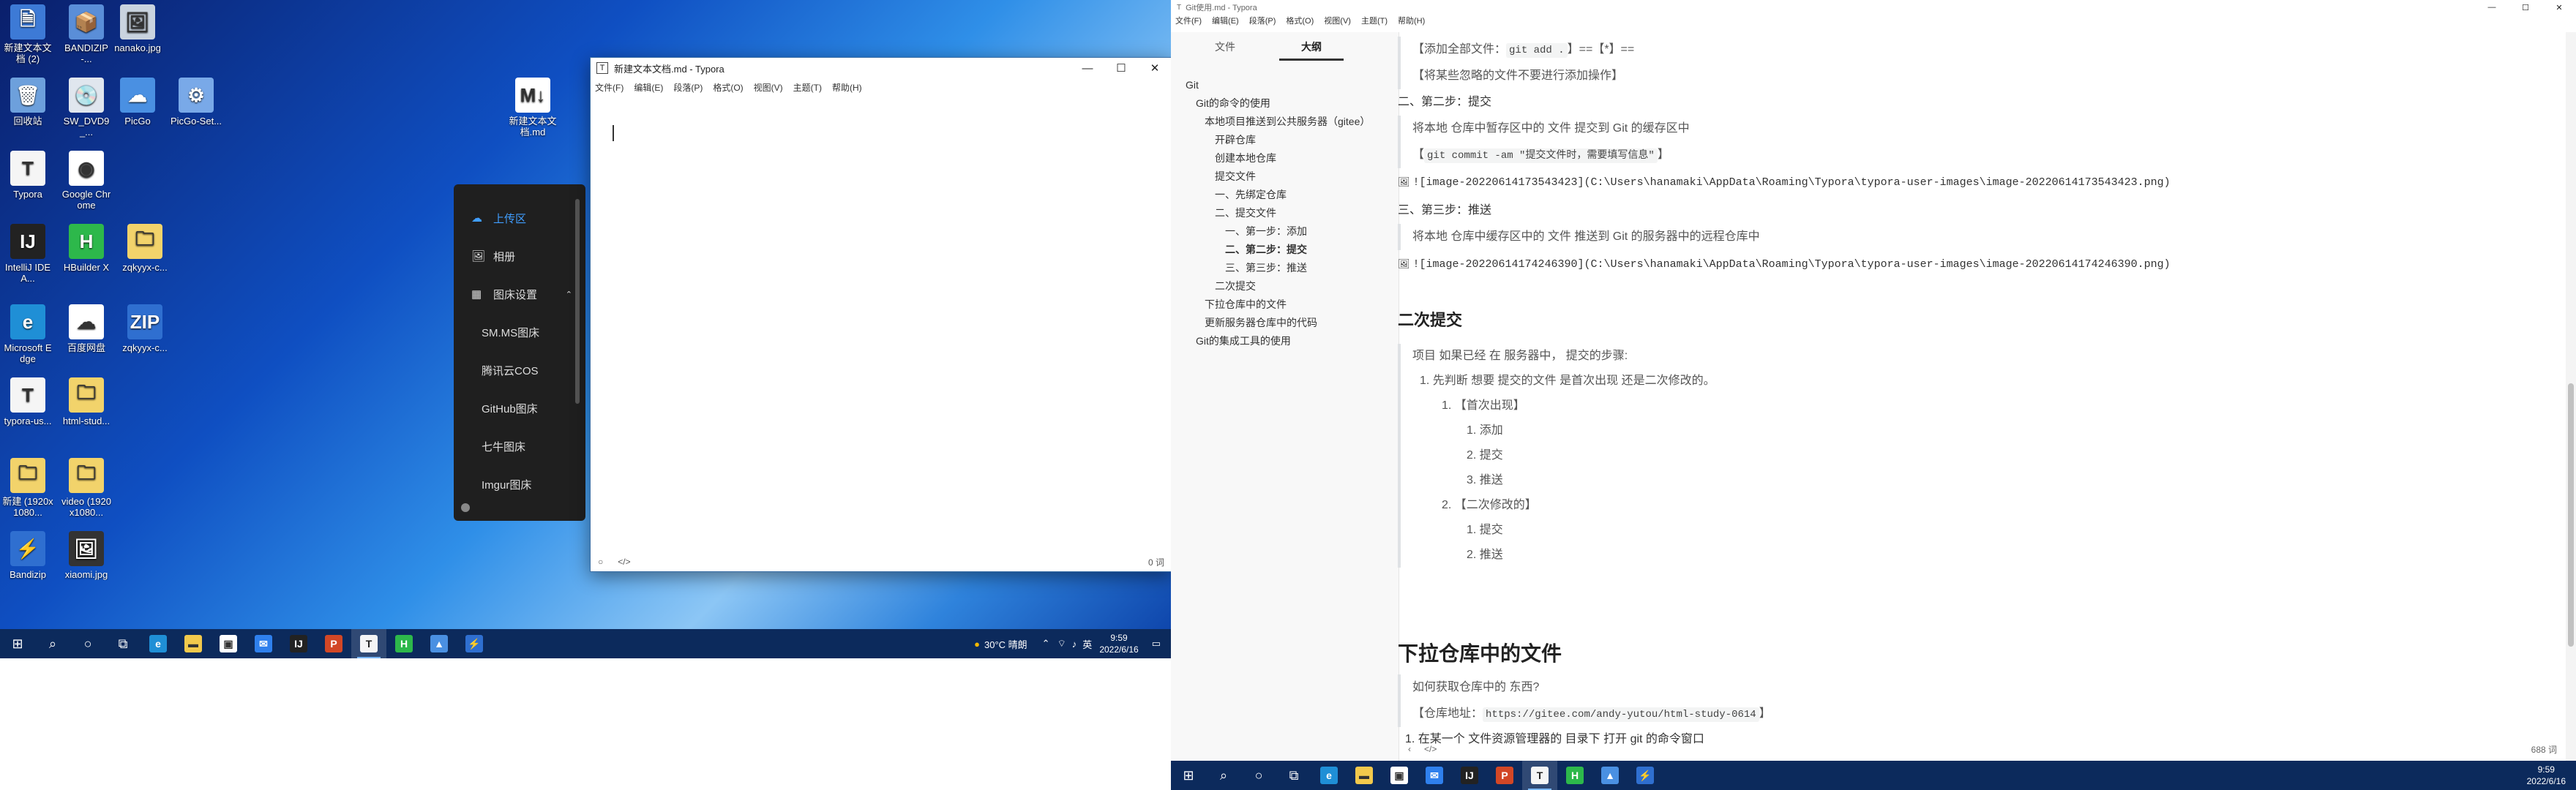  Describe the element at coordinates (1285, 305) in the screenshot. I see `outline-item: 下拉仓库中的文件` at that location.